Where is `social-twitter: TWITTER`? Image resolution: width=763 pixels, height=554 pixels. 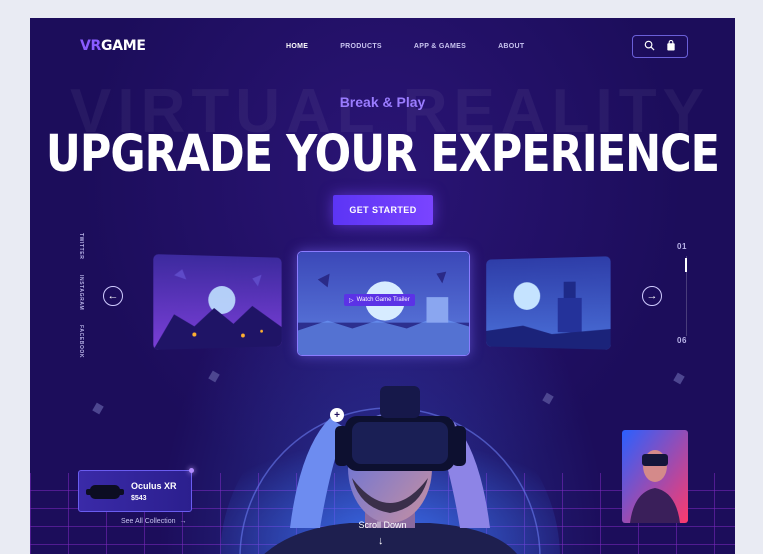
social-twitter: TWITTER is located at coordinates (81, 246).